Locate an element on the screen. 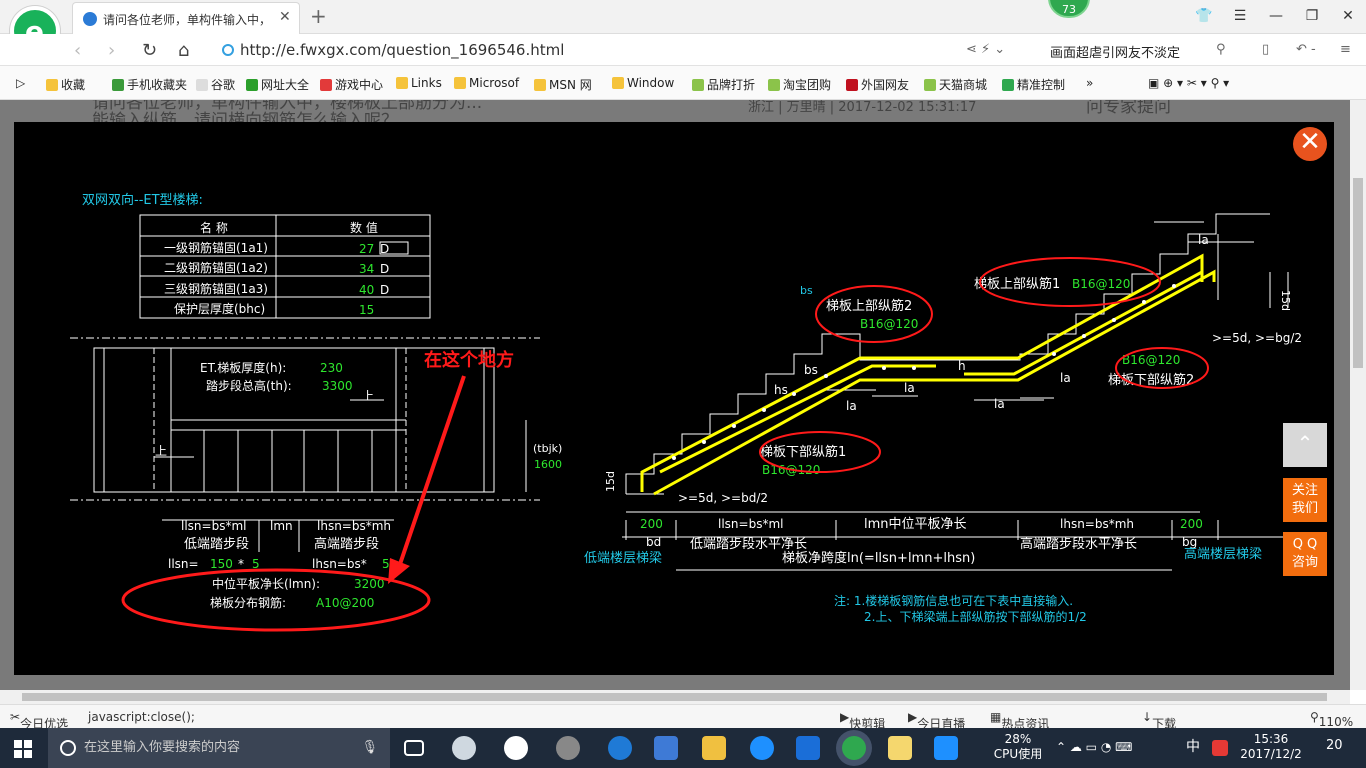 The height and width of the screenshot is (768, 1366). restore-button: ❐ is located at coordinates (1312, 16).